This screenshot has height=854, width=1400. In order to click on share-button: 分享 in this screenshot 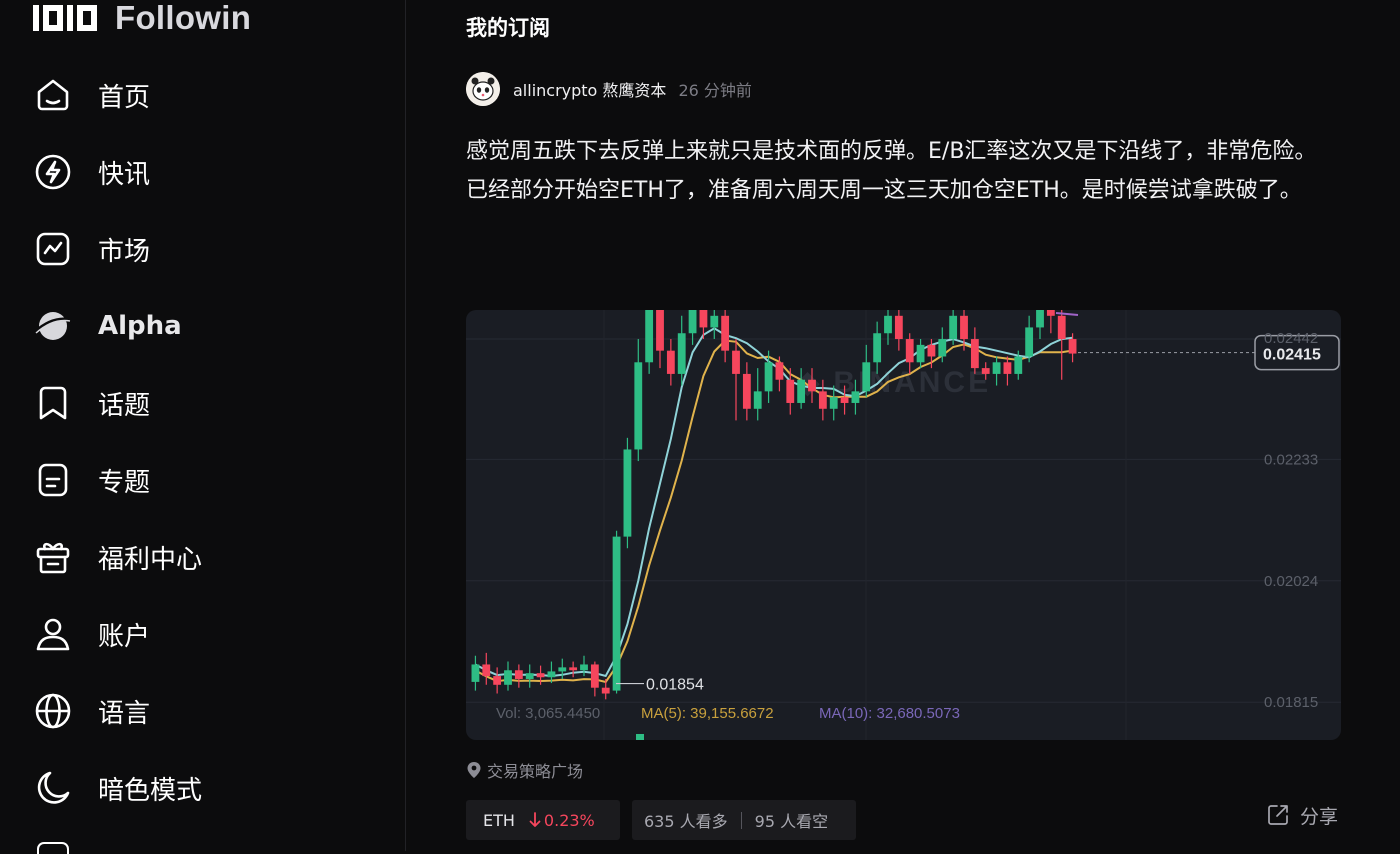, I will do `click(1302, 815)`.